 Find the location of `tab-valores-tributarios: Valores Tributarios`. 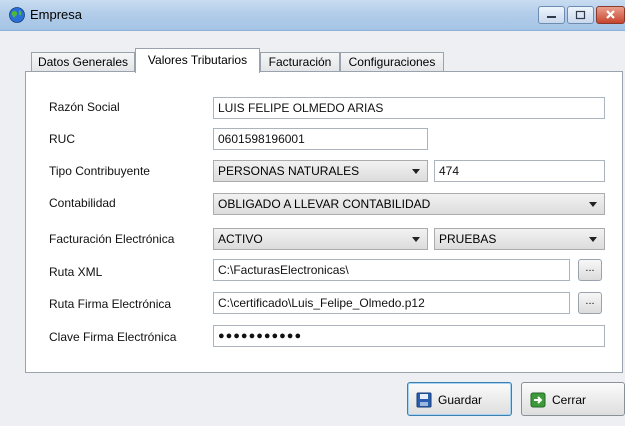

tab-valores-tributarios: Valores Tributarios is located at coordinates (197, 60).